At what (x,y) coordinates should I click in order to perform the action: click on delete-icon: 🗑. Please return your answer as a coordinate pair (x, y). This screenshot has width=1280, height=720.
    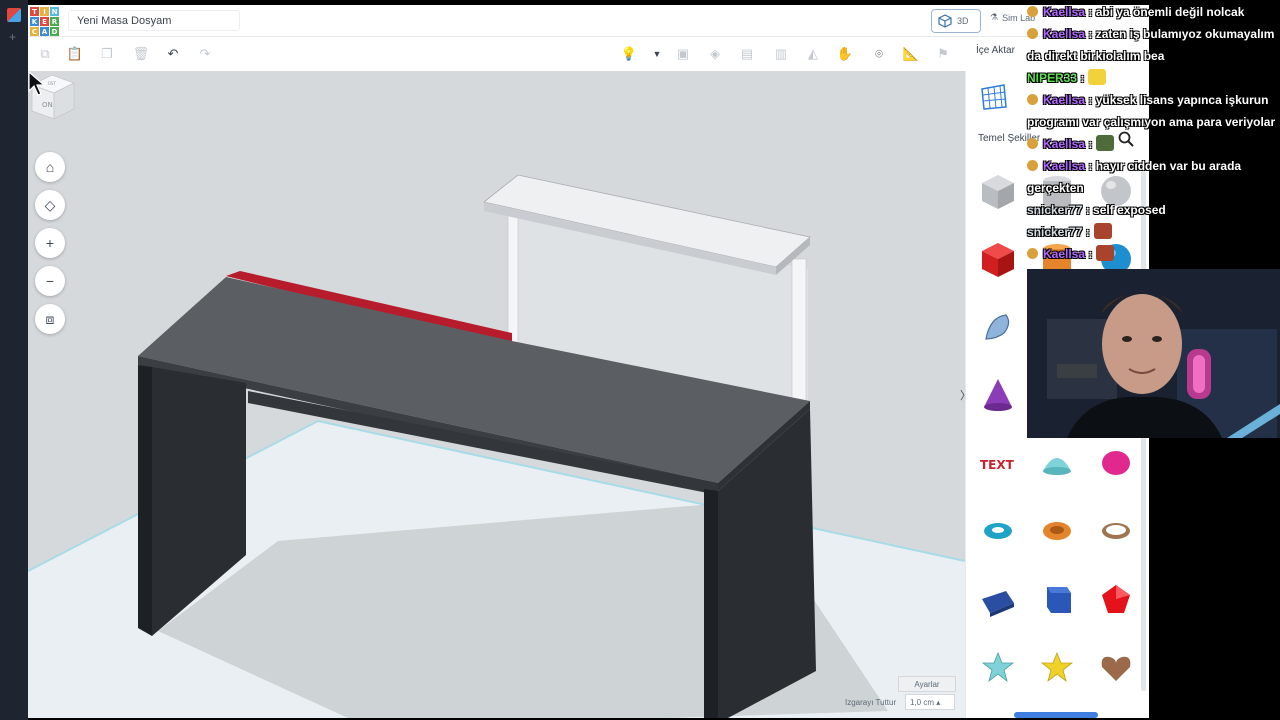
    Looking at the image, I should click on (141, 54).